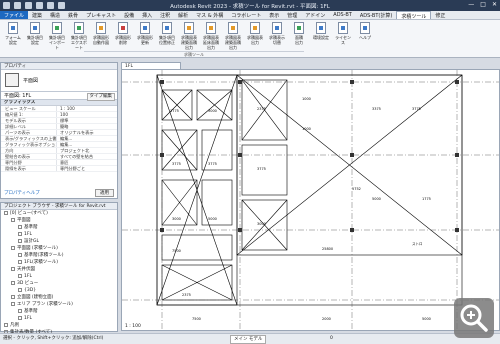 This screenshot has width=500, height=344. Describe the element at coordinates (86, 150) in the screenshot. I see `property-value: プロジェクト北` at that location.